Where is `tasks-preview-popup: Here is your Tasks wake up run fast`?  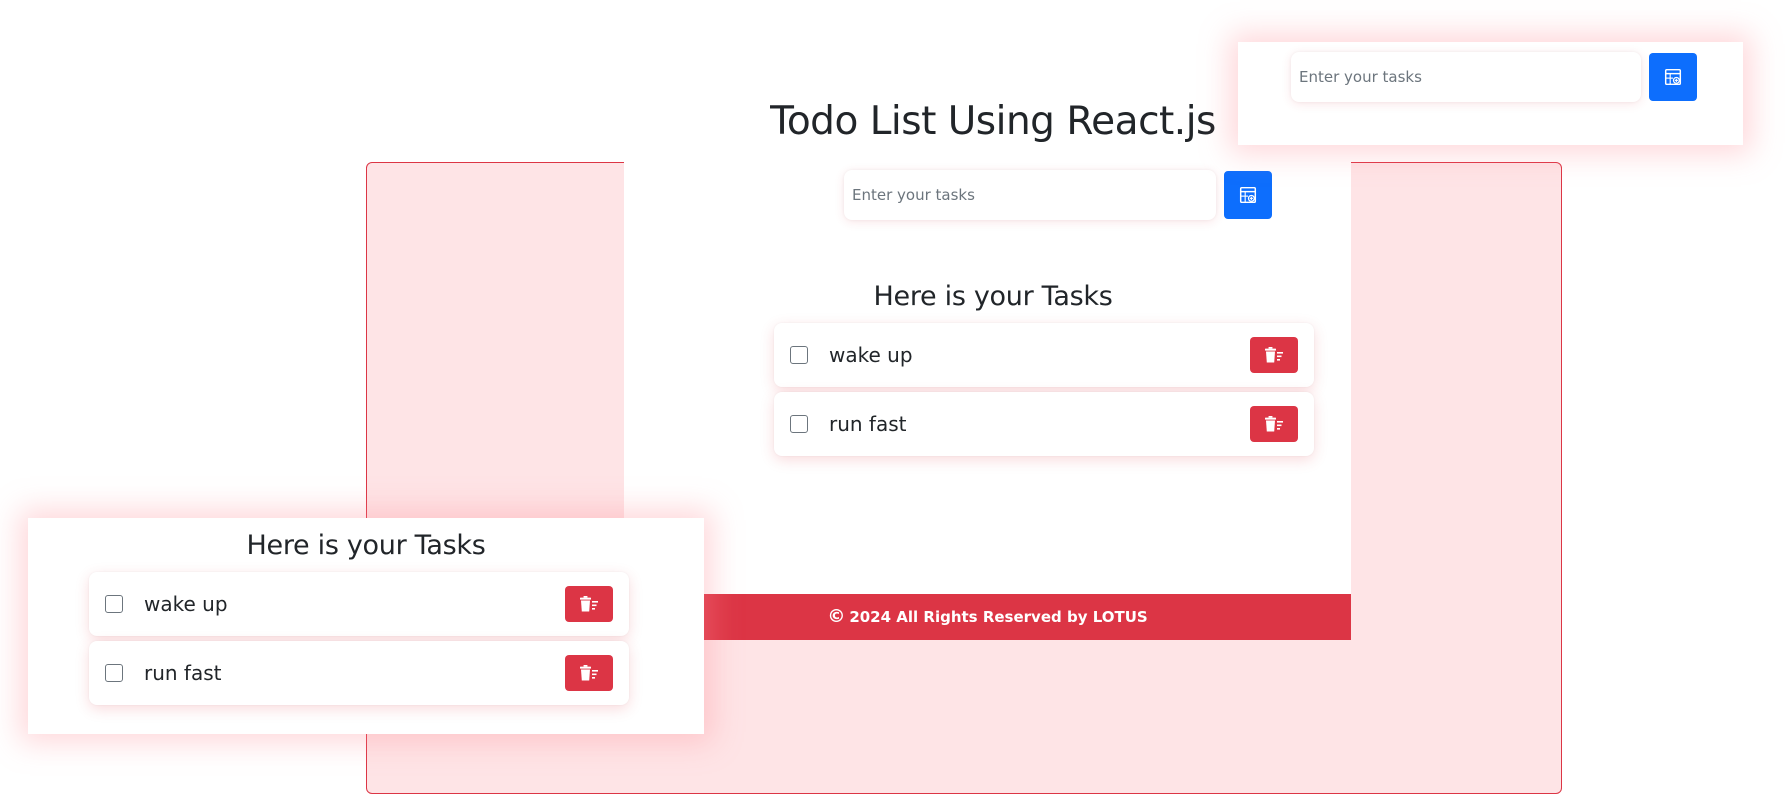
tasks-preview-popup: Here is your Tasks wake up run fast is located at coordinates (366, 626).